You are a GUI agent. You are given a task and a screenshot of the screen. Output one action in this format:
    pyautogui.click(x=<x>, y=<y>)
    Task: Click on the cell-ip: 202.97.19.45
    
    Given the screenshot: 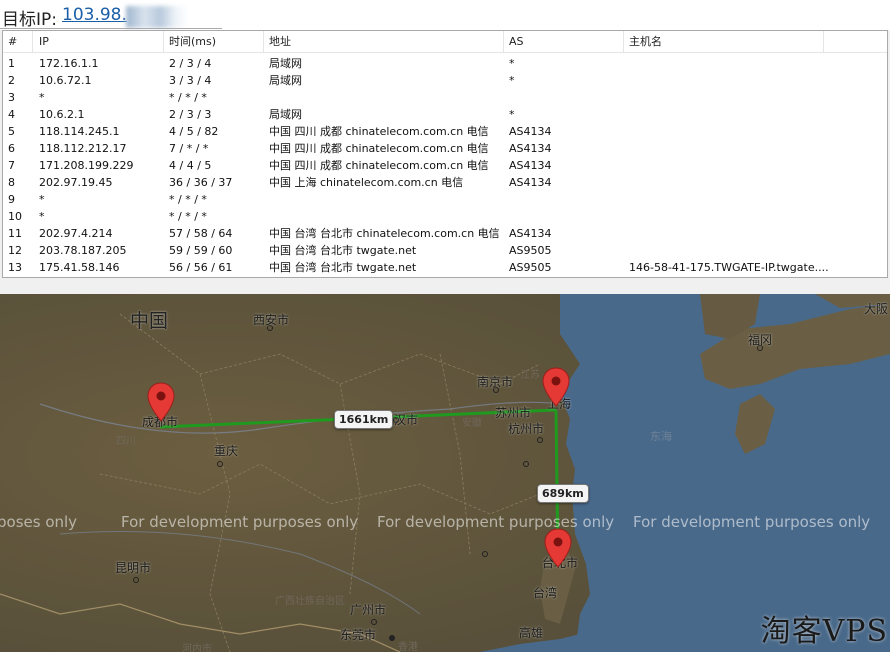 What is the action you would take?
    pyautogui.click(x=76, y=182)
    